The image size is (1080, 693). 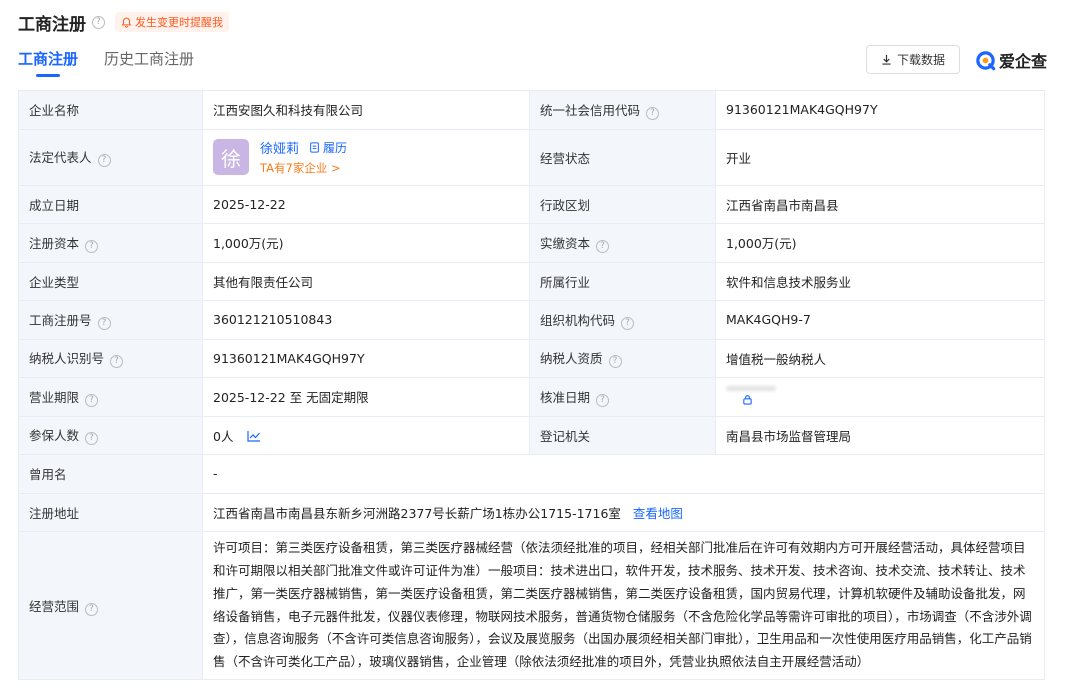 What do you see at coordinates (54, 436) in the screenshot?
I see `insured-label: 参保人数` at bounding box center [54, 436].